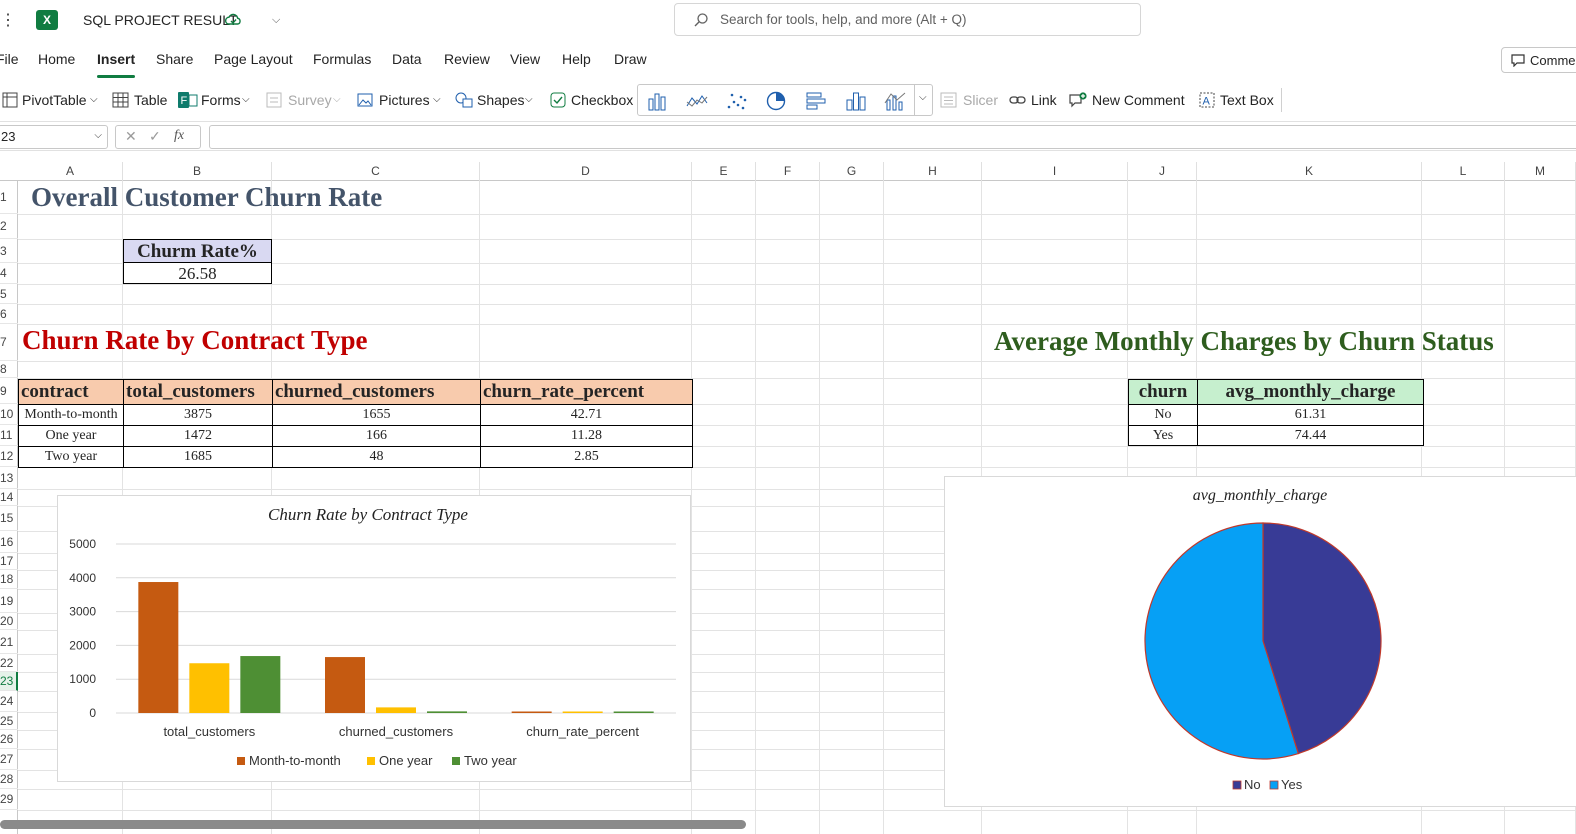 The height and width of the screenshot is (834, 1576). Describe the element at coordinates (206, 197) in the screenshot. I see `overall-churn-title: Overall Customer Churn Rate` at that location.